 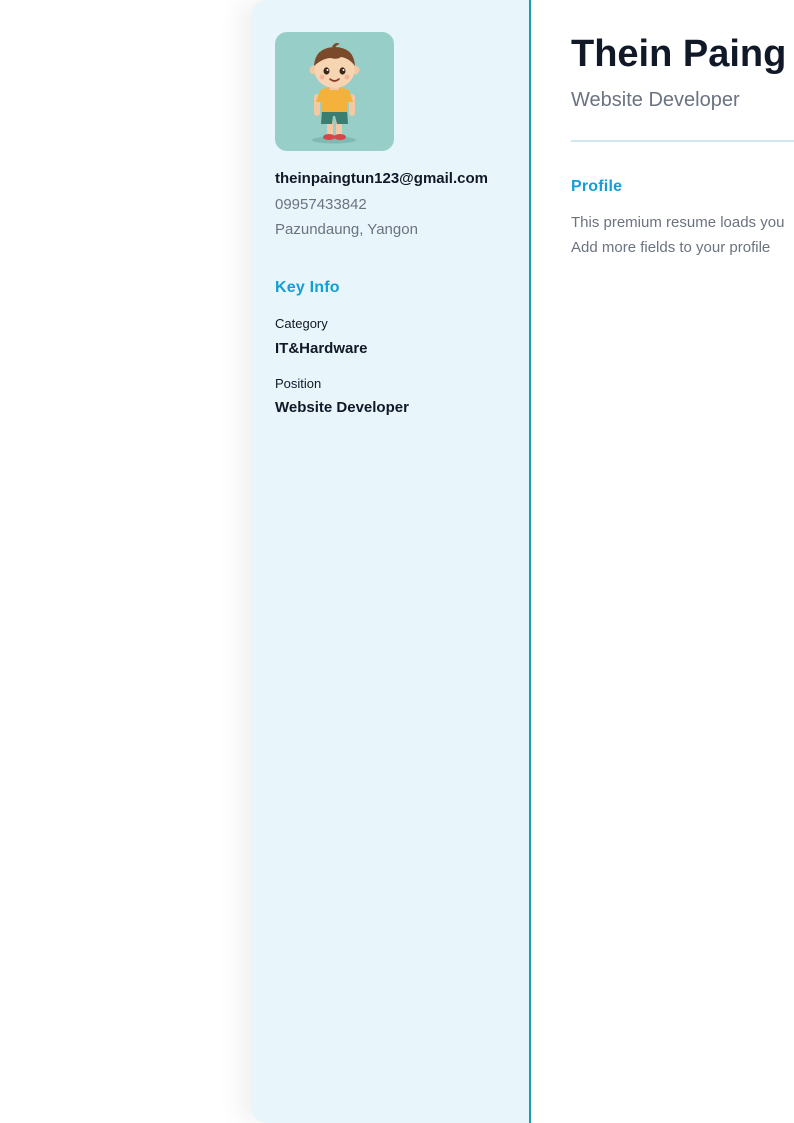 I want to click on job-title: Website Developer, so click(x=655, y=100).